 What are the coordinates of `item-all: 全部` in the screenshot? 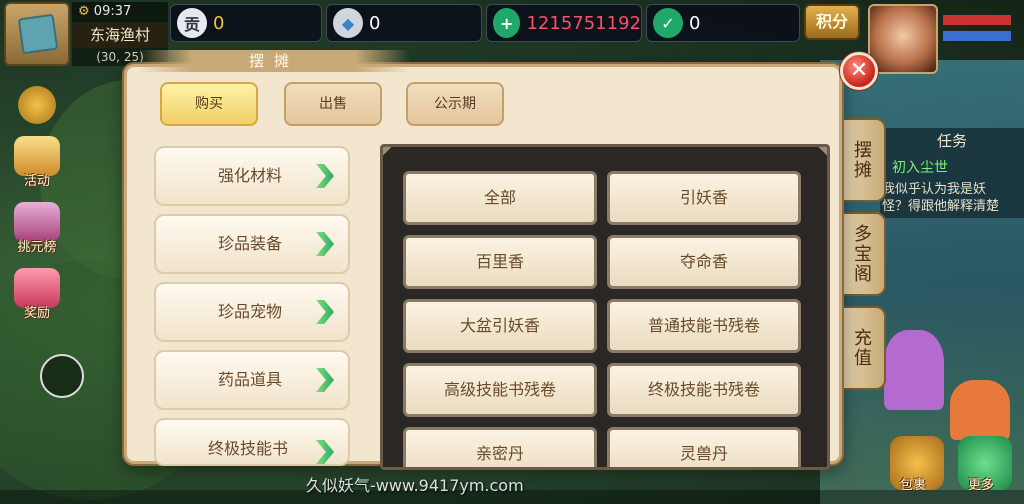 It's located at (500, 198).